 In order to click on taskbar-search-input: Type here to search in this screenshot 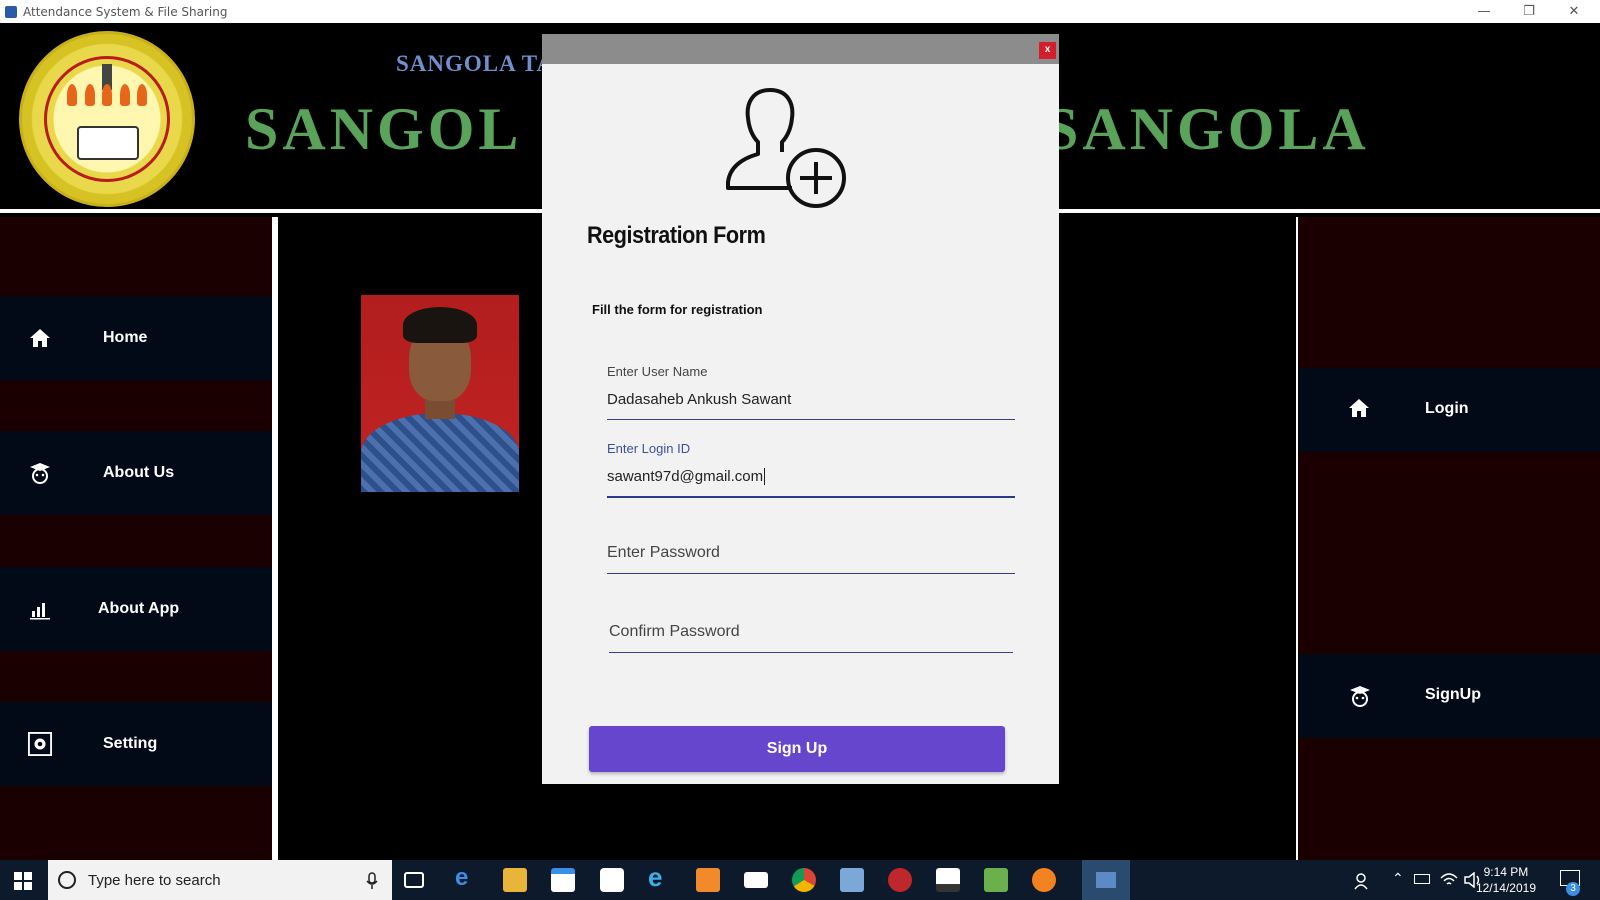, I will do `click(154, 880)`.